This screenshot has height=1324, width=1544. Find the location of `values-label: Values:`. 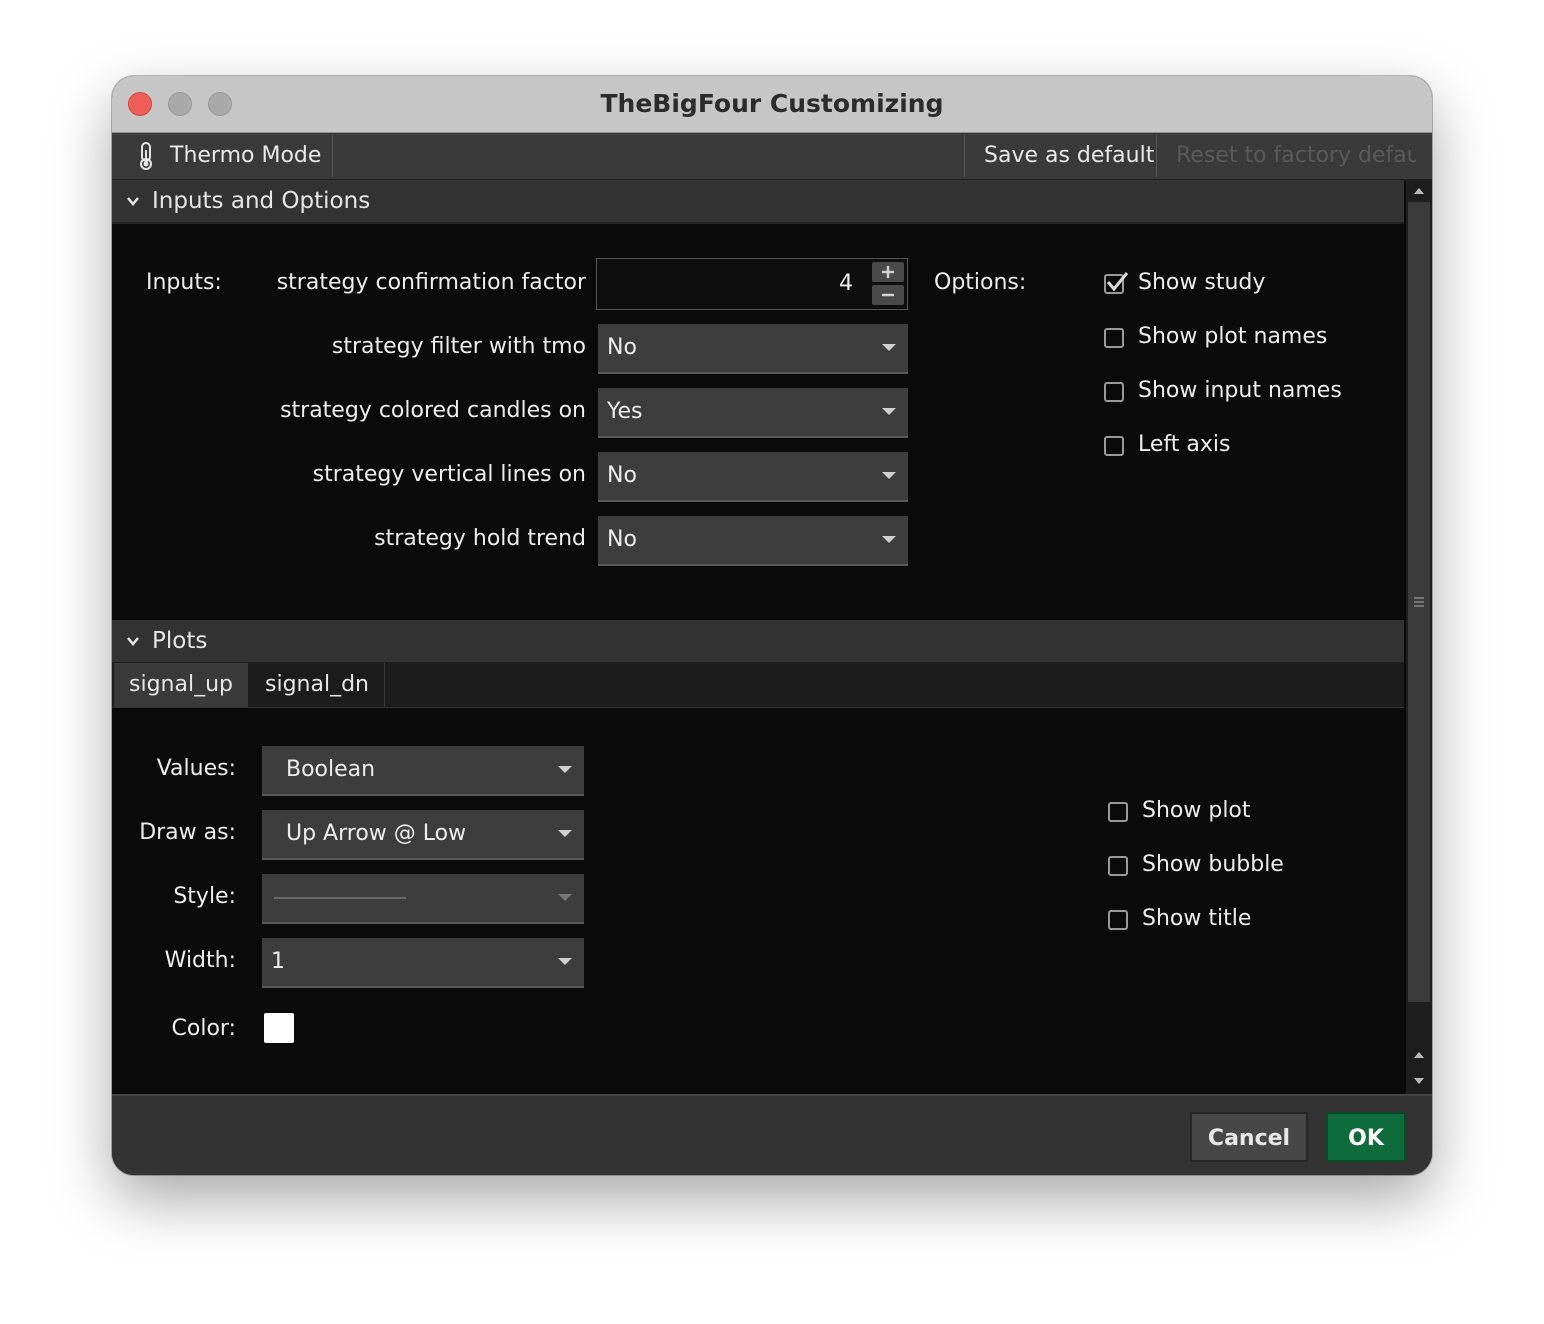

values-label: Values: is located at coordinates (196, 768).